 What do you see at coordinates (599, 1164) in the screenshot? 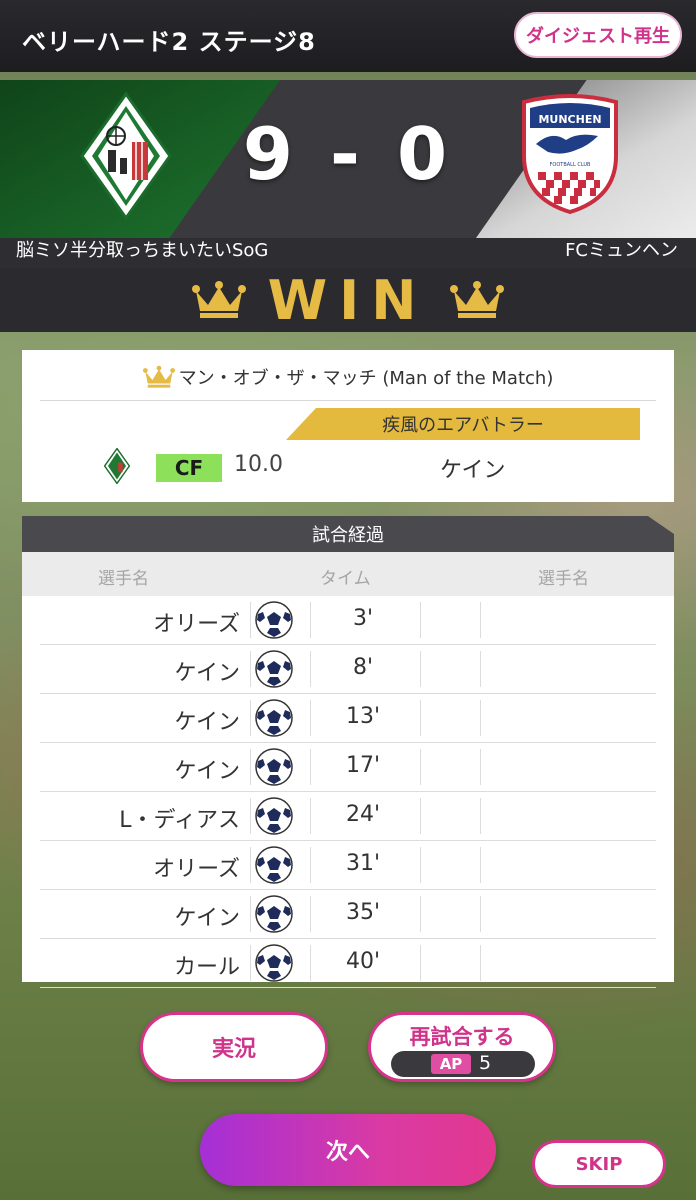
I see `skip-button: SKIP` at bounding box center [599, 1164].